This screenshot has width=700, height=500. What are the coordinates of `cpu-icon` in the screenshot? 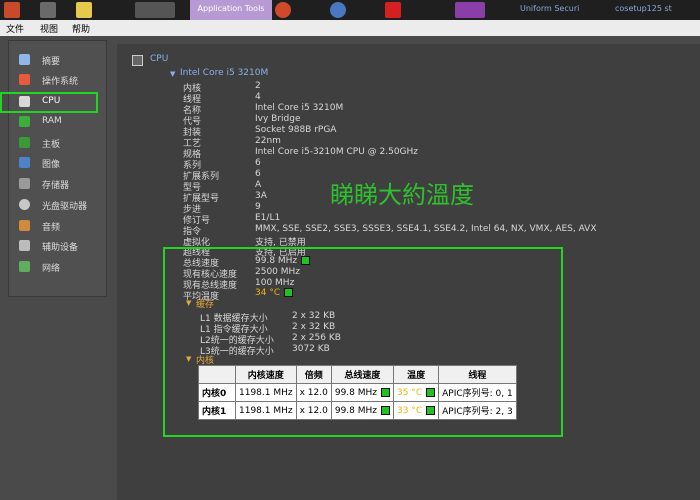 It's located at (137, 60).